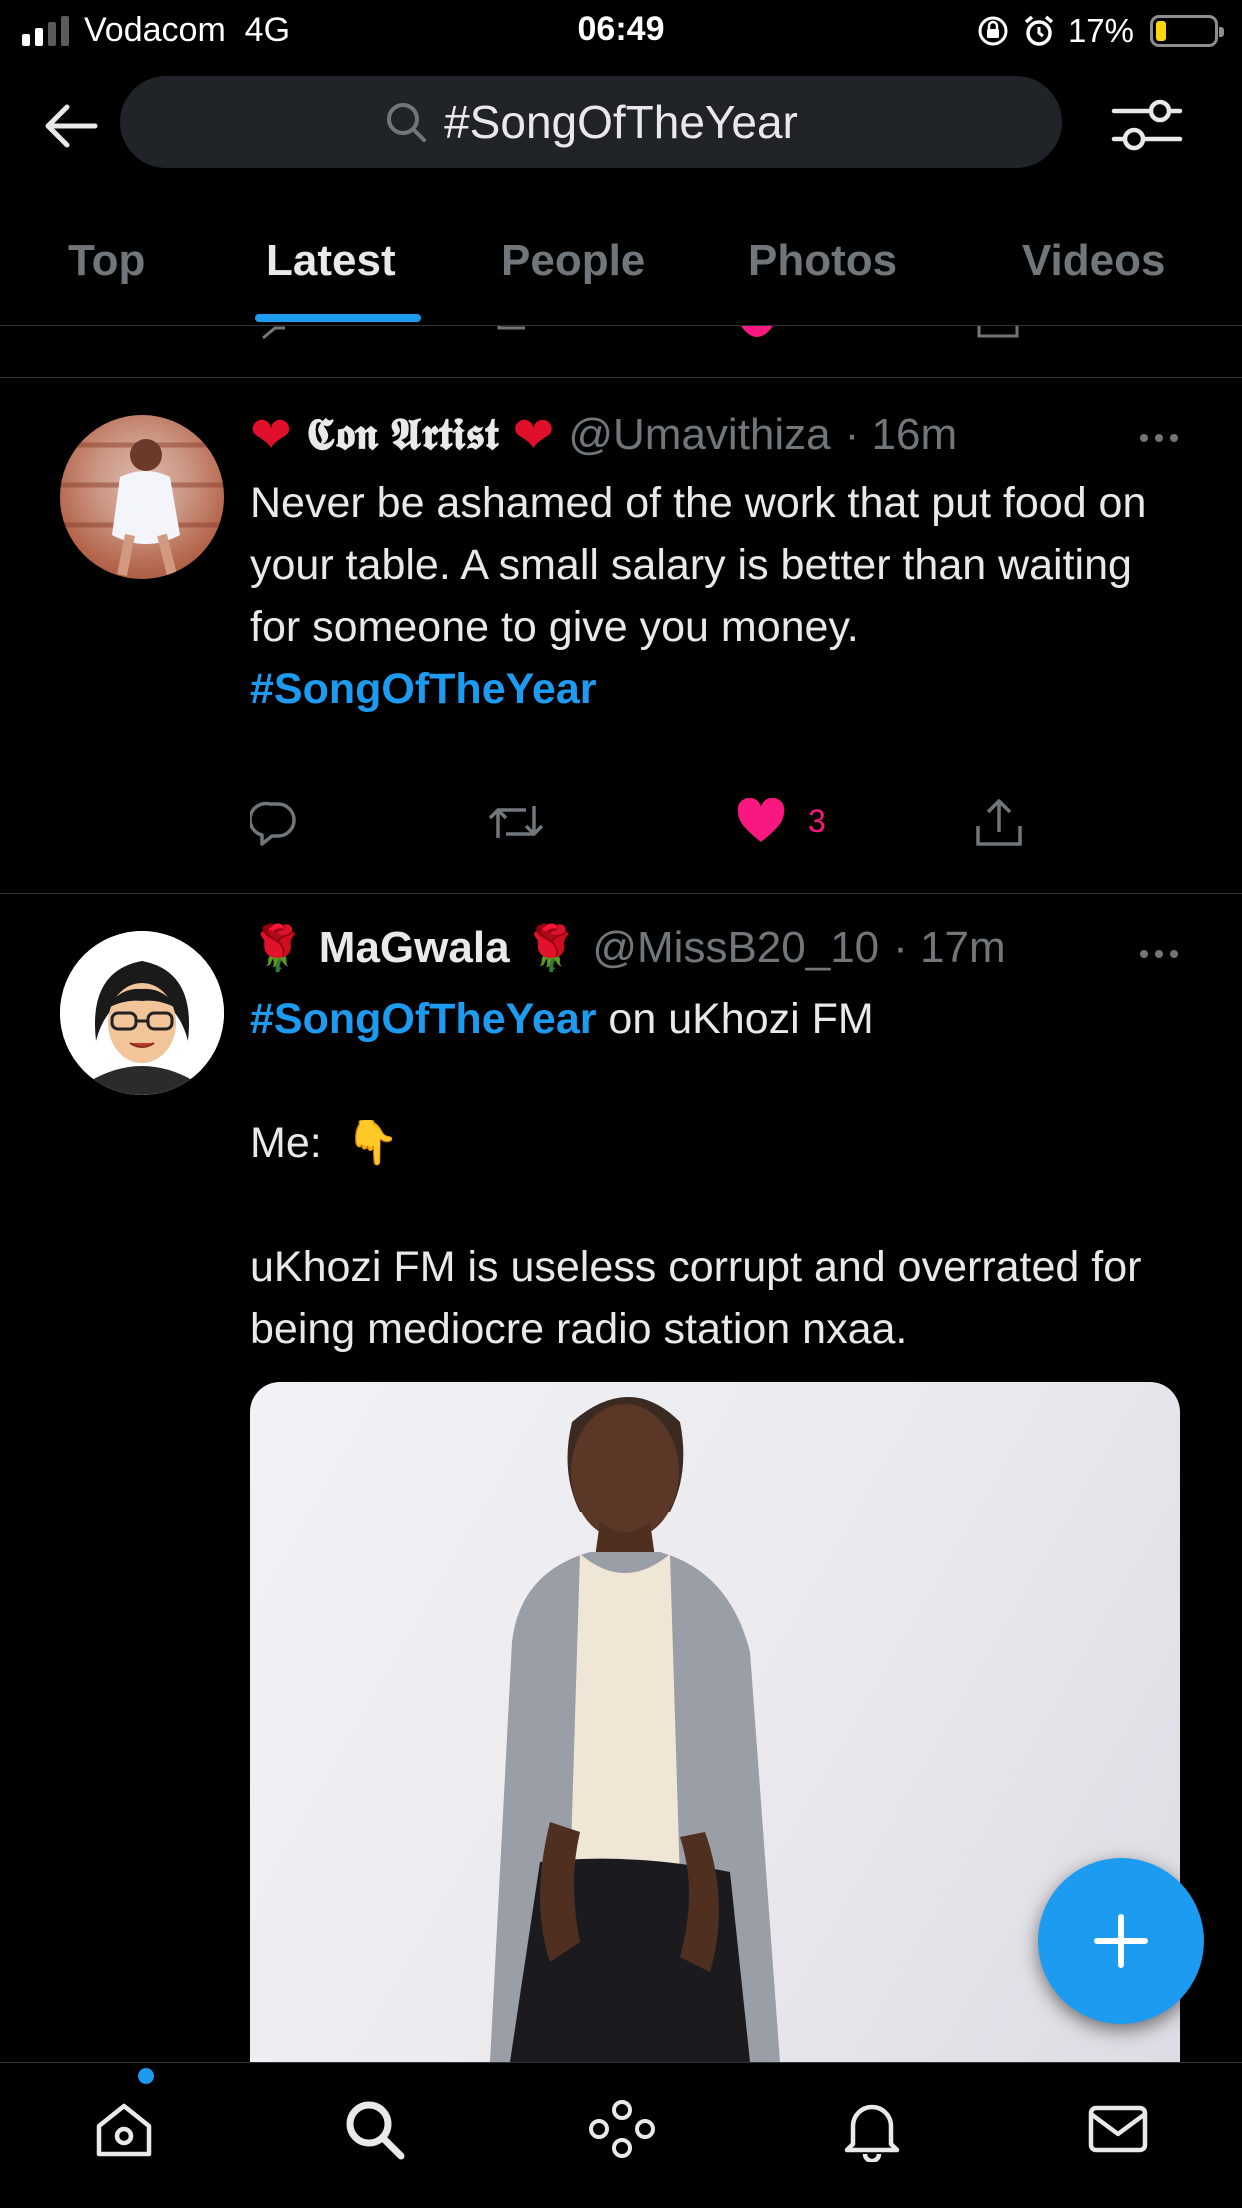 The width and height of the screenshot is (1242, 2208). What do you see at coordinates (573, 261) in the screenshot?
I see `tab-people: People` at bounding box center [573, 261].